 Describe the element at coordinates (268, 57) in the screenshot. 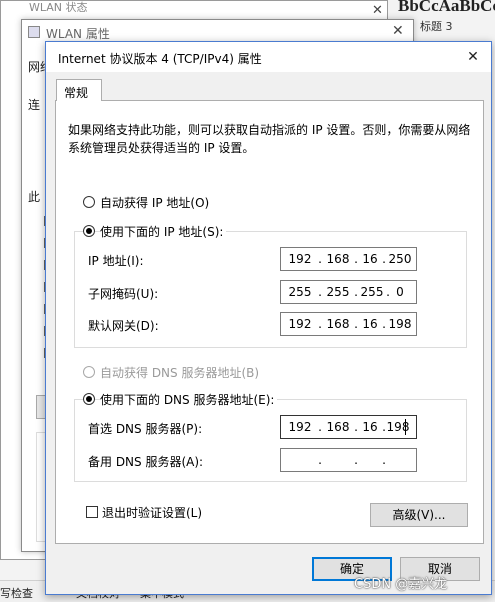

I see `dialog-titlebar: Internet 协议版本 4 (TCP/IPv4) 属性 ✕` at that location.